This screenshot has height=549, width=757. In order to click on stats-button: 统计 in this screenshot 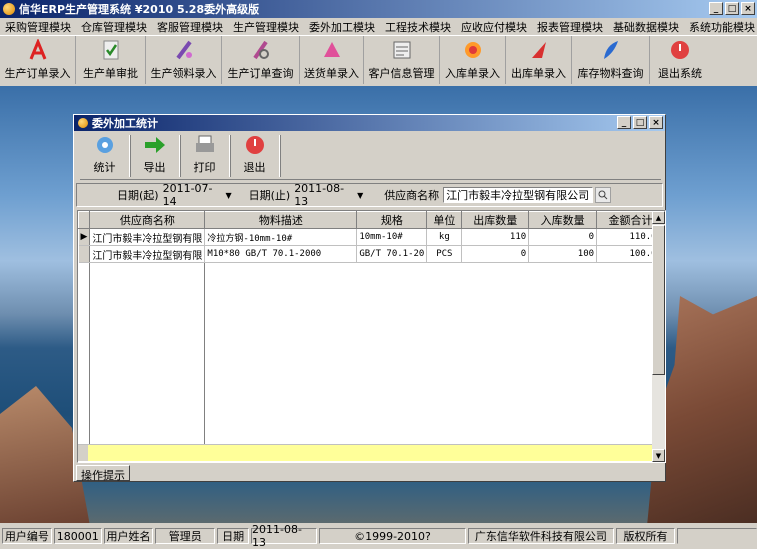, I will do `click(105, 156)`.